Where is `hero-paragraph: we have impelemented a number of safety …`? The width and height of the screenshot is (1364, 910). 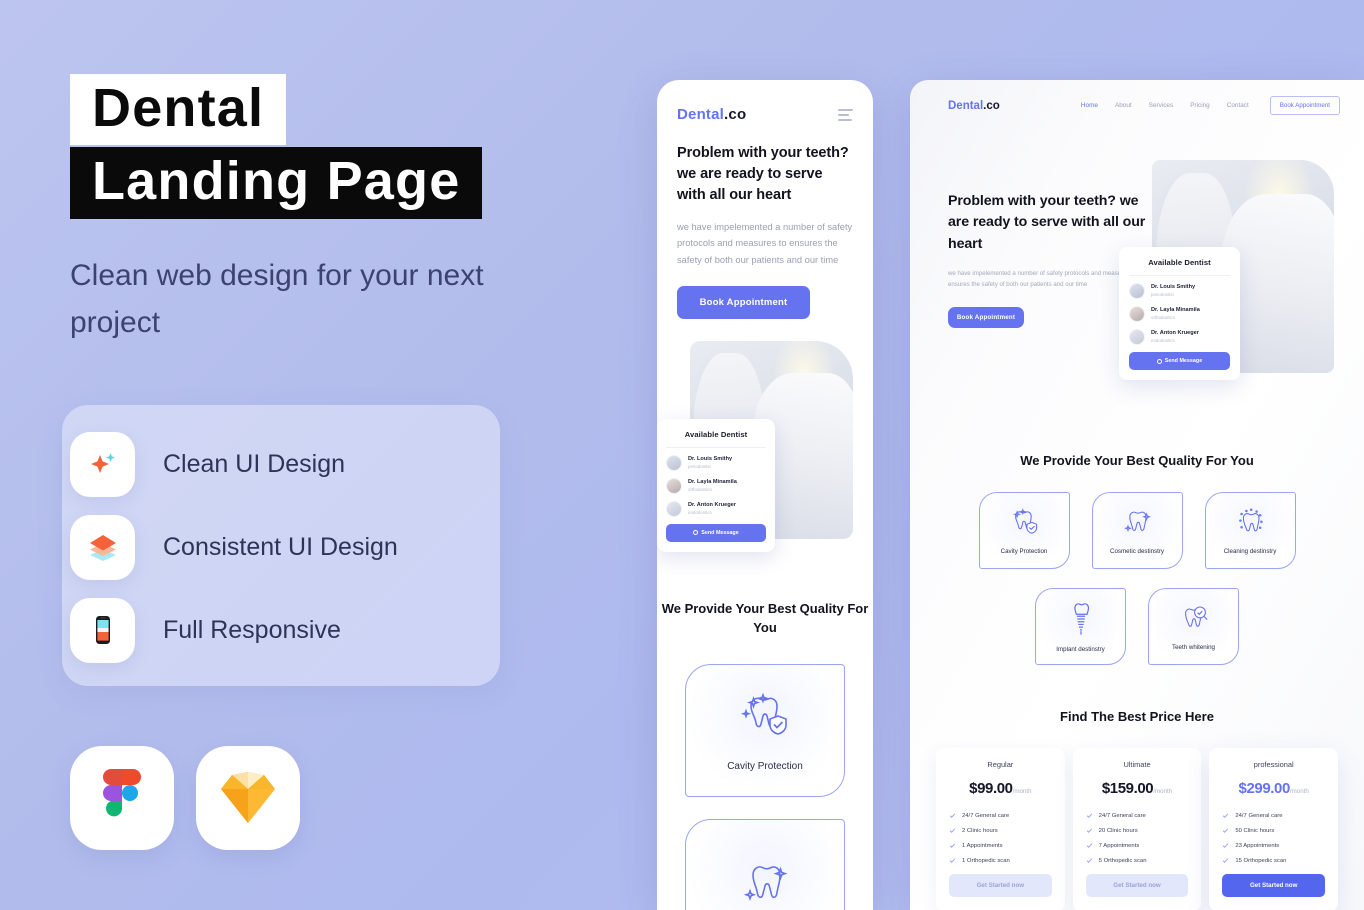 hero-paragraph: we have impelemented a number of safety … is located at coordinates (1042, 279).